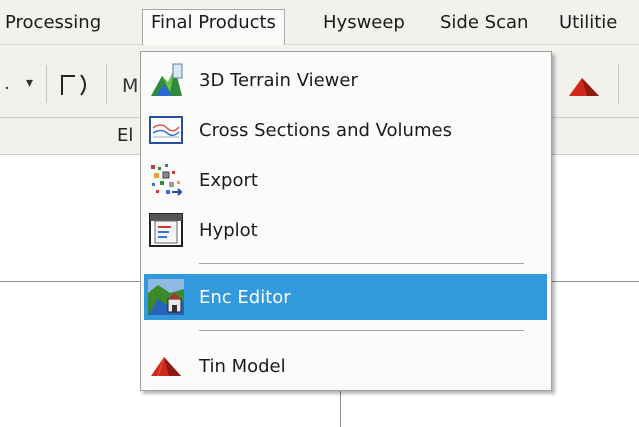  Describe the element at coordinates (325, 130) in the screenshot. I see `menu-item-label: Cross Sections and Volumes` at that location.